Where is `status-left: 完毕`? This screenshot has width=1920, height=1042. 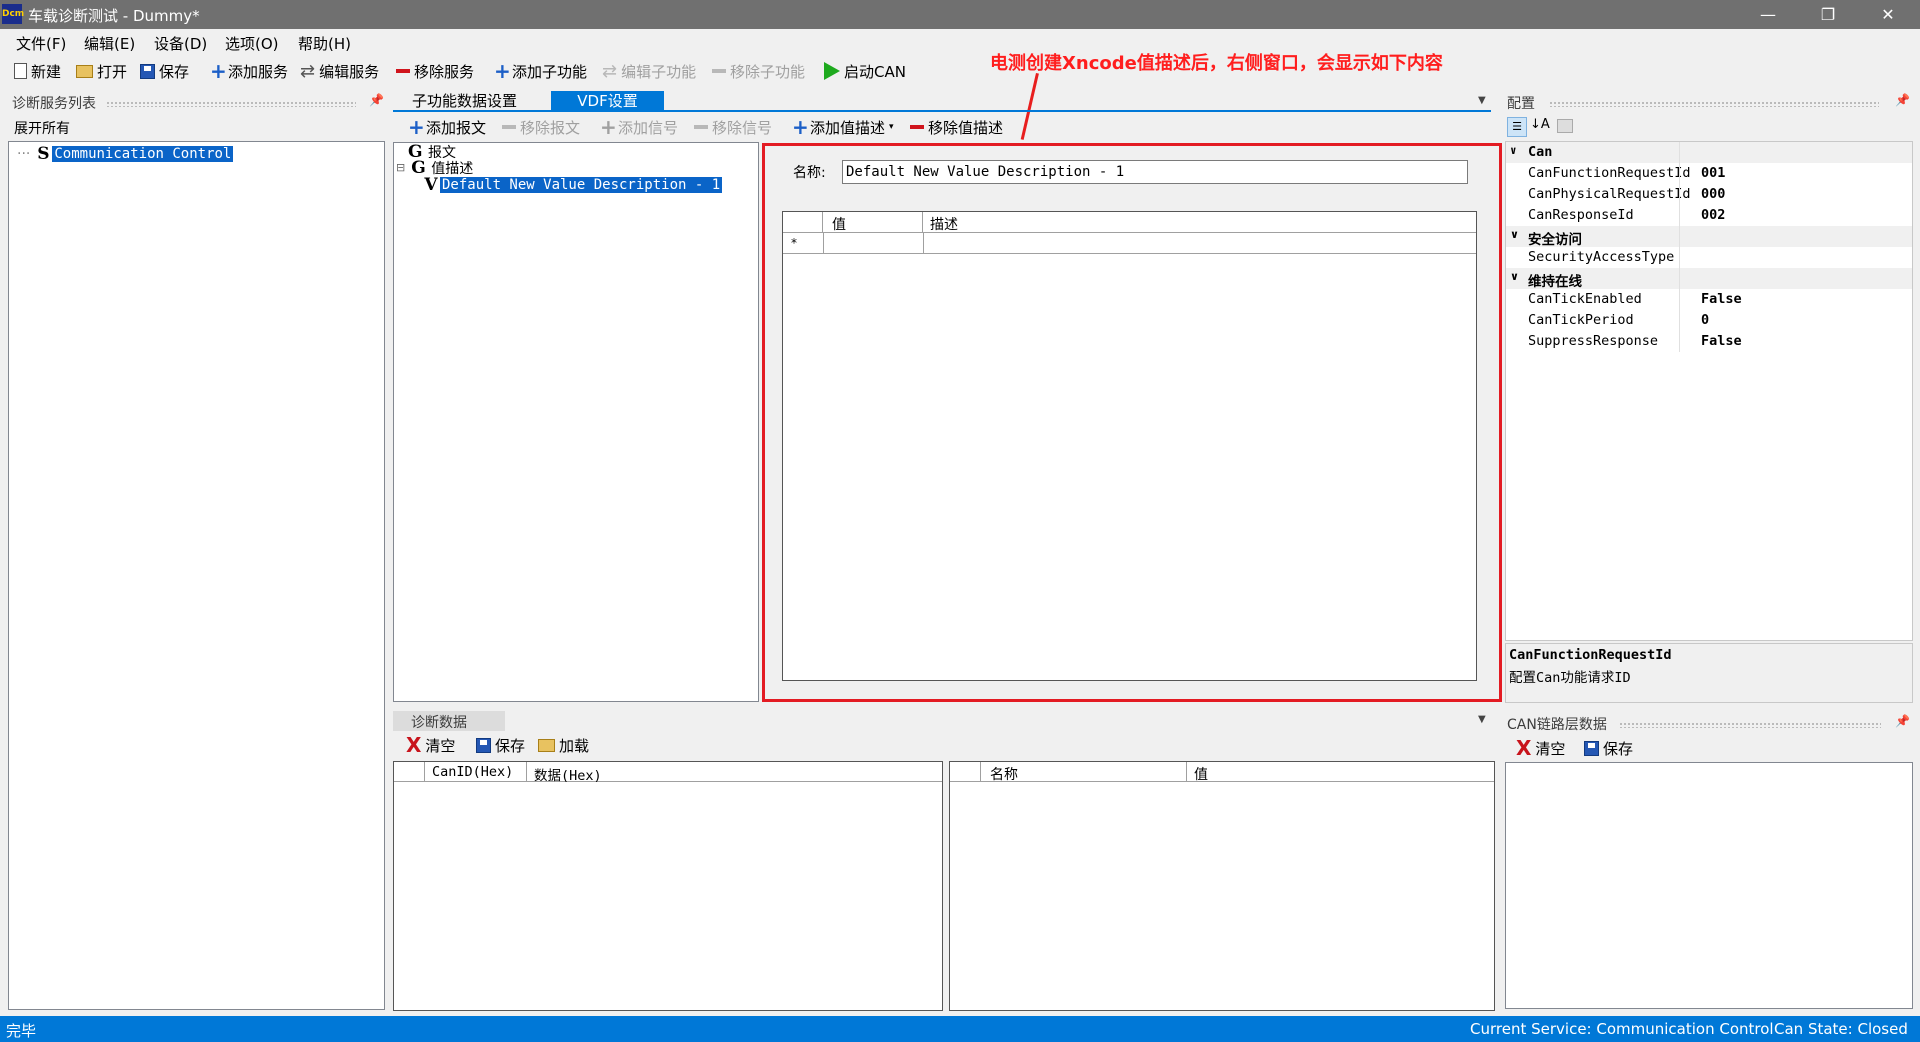
status-left: 完毕 is located at coordinates (21, 1031).